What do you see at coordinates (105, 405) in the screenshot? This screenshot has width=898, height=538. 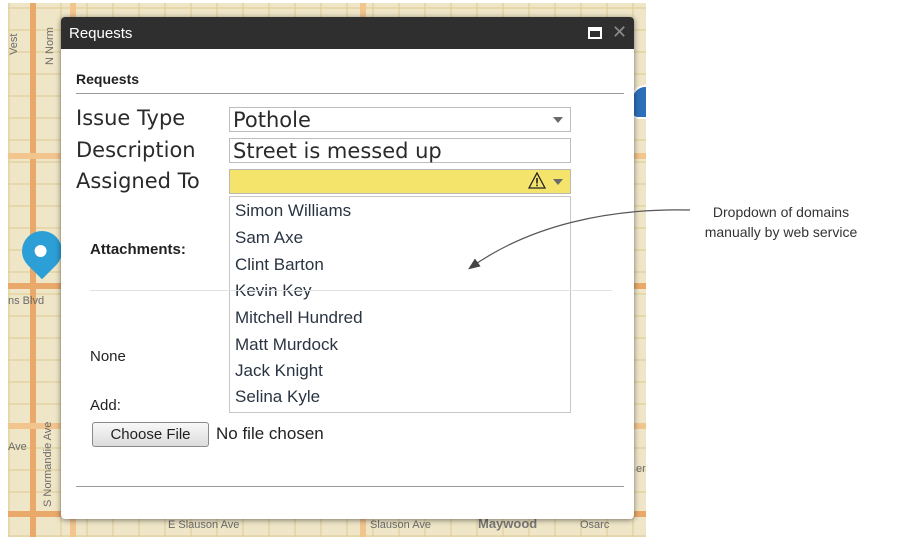 I see `add-label: Add:` at bounding box center [105, 405].